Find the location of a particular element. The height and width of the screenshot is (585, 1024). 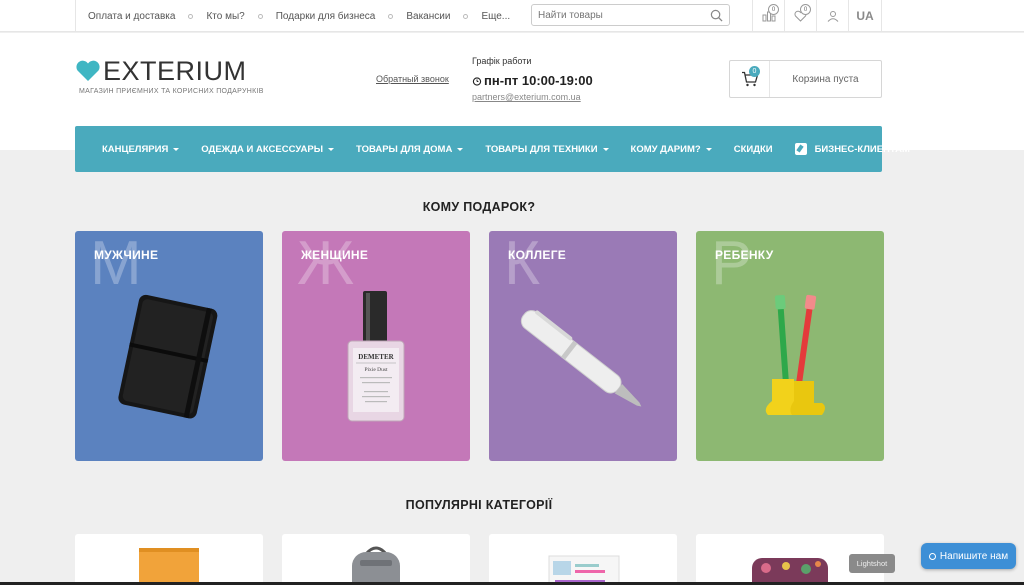

cart-button: 0 Корзина пуста is located at coordinates (805, 79).